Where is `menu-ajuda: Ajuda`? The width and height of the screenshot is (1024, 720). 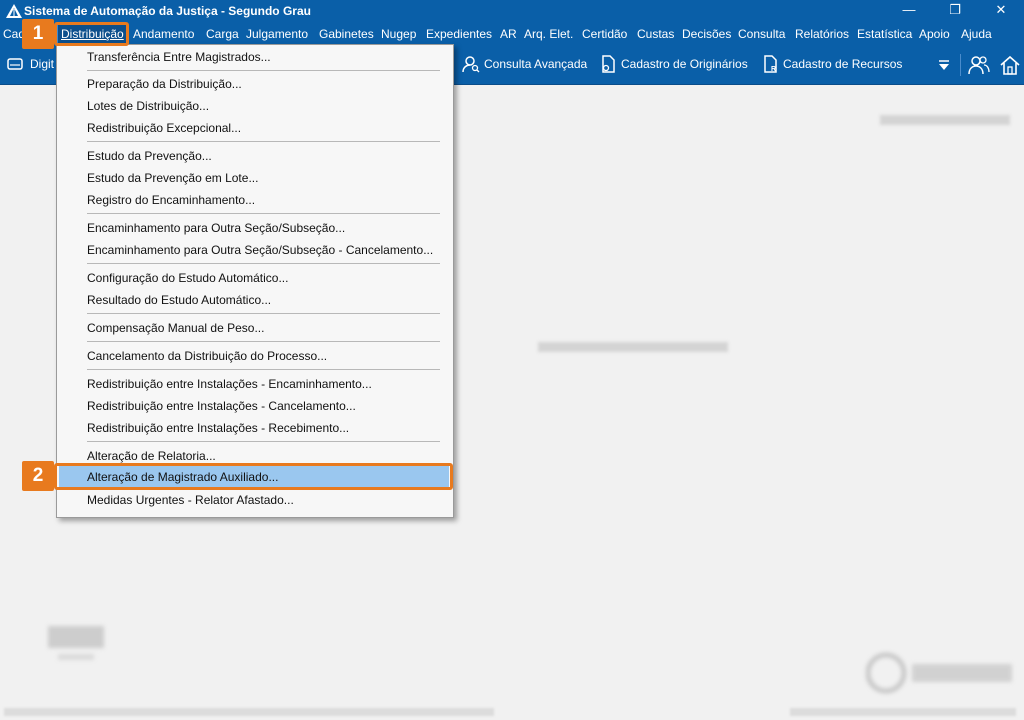 menu-ajuda: Ajuda is located at coordinates (976, 34).